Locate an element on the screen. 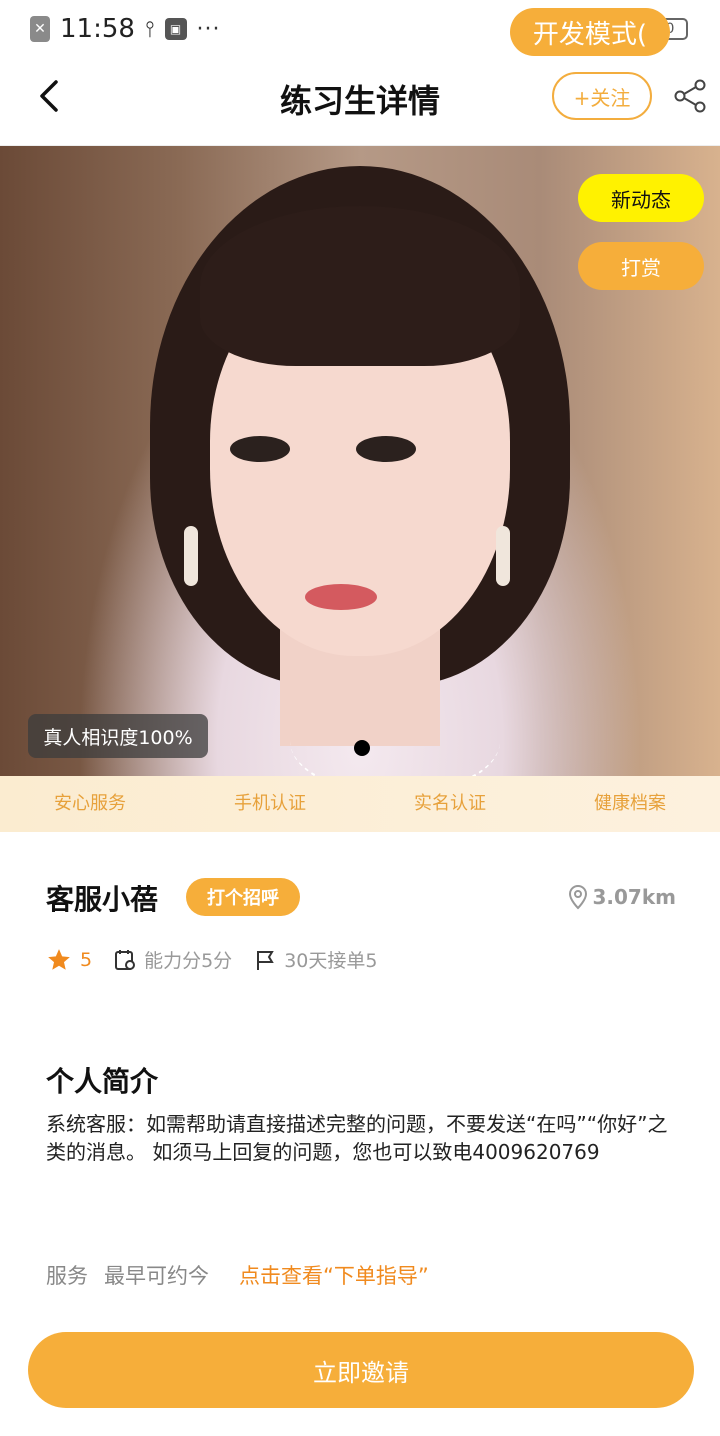 This screenshot has width=720, height=1436. rating-stat: 5 is located at coordinates (69, 960).